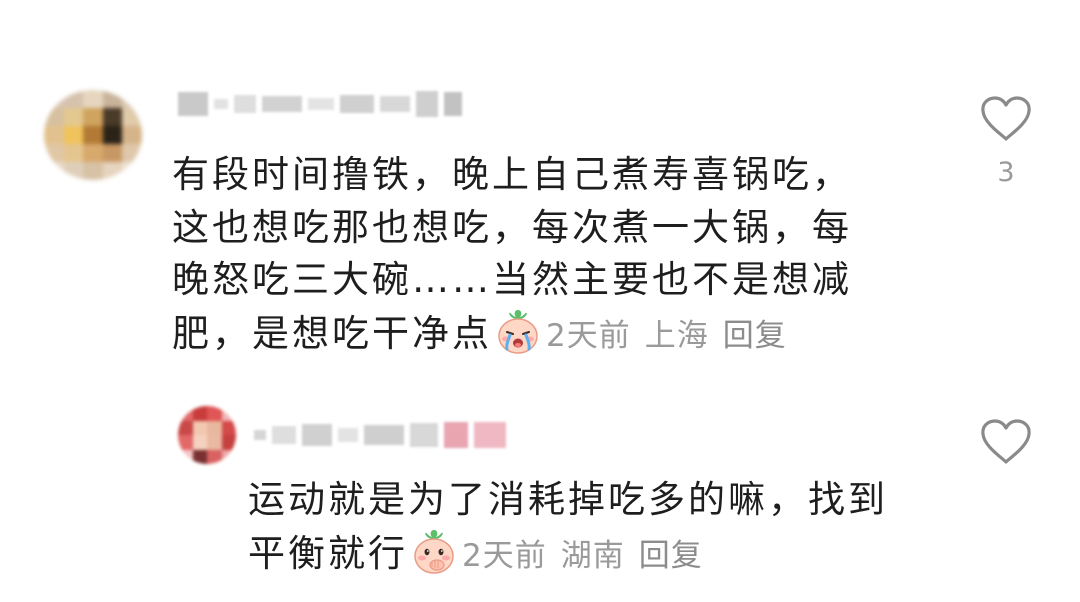  I want to click on like-count: 3, so click(1006, 172).